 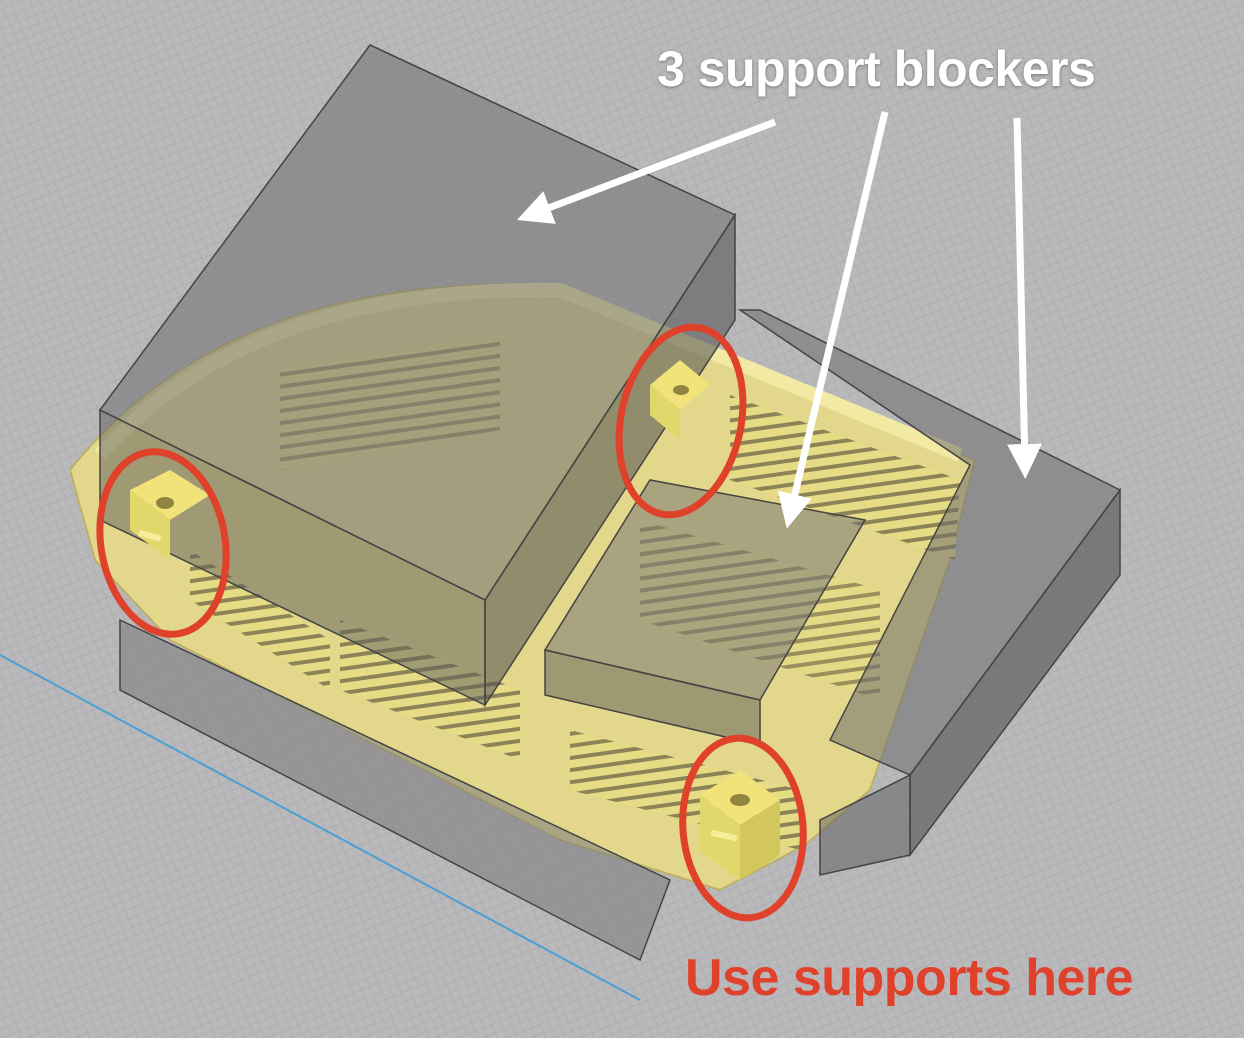 I want to click on blockers-label: 3 support blockers, so click(x=876, y=69).